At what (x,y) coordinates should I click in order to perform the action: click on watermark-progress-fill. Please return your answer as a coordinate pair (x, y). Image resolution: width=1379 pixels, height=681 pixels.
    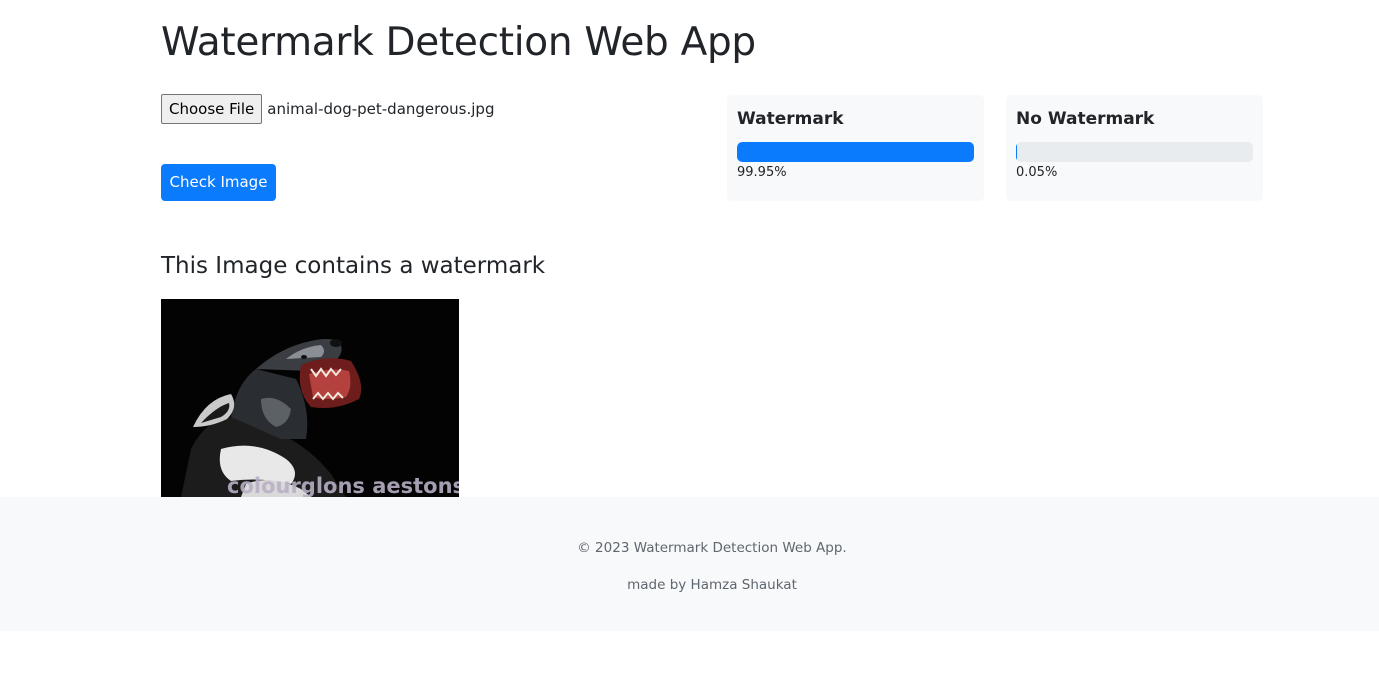
    Looking at the image, I should click on (855, 152).